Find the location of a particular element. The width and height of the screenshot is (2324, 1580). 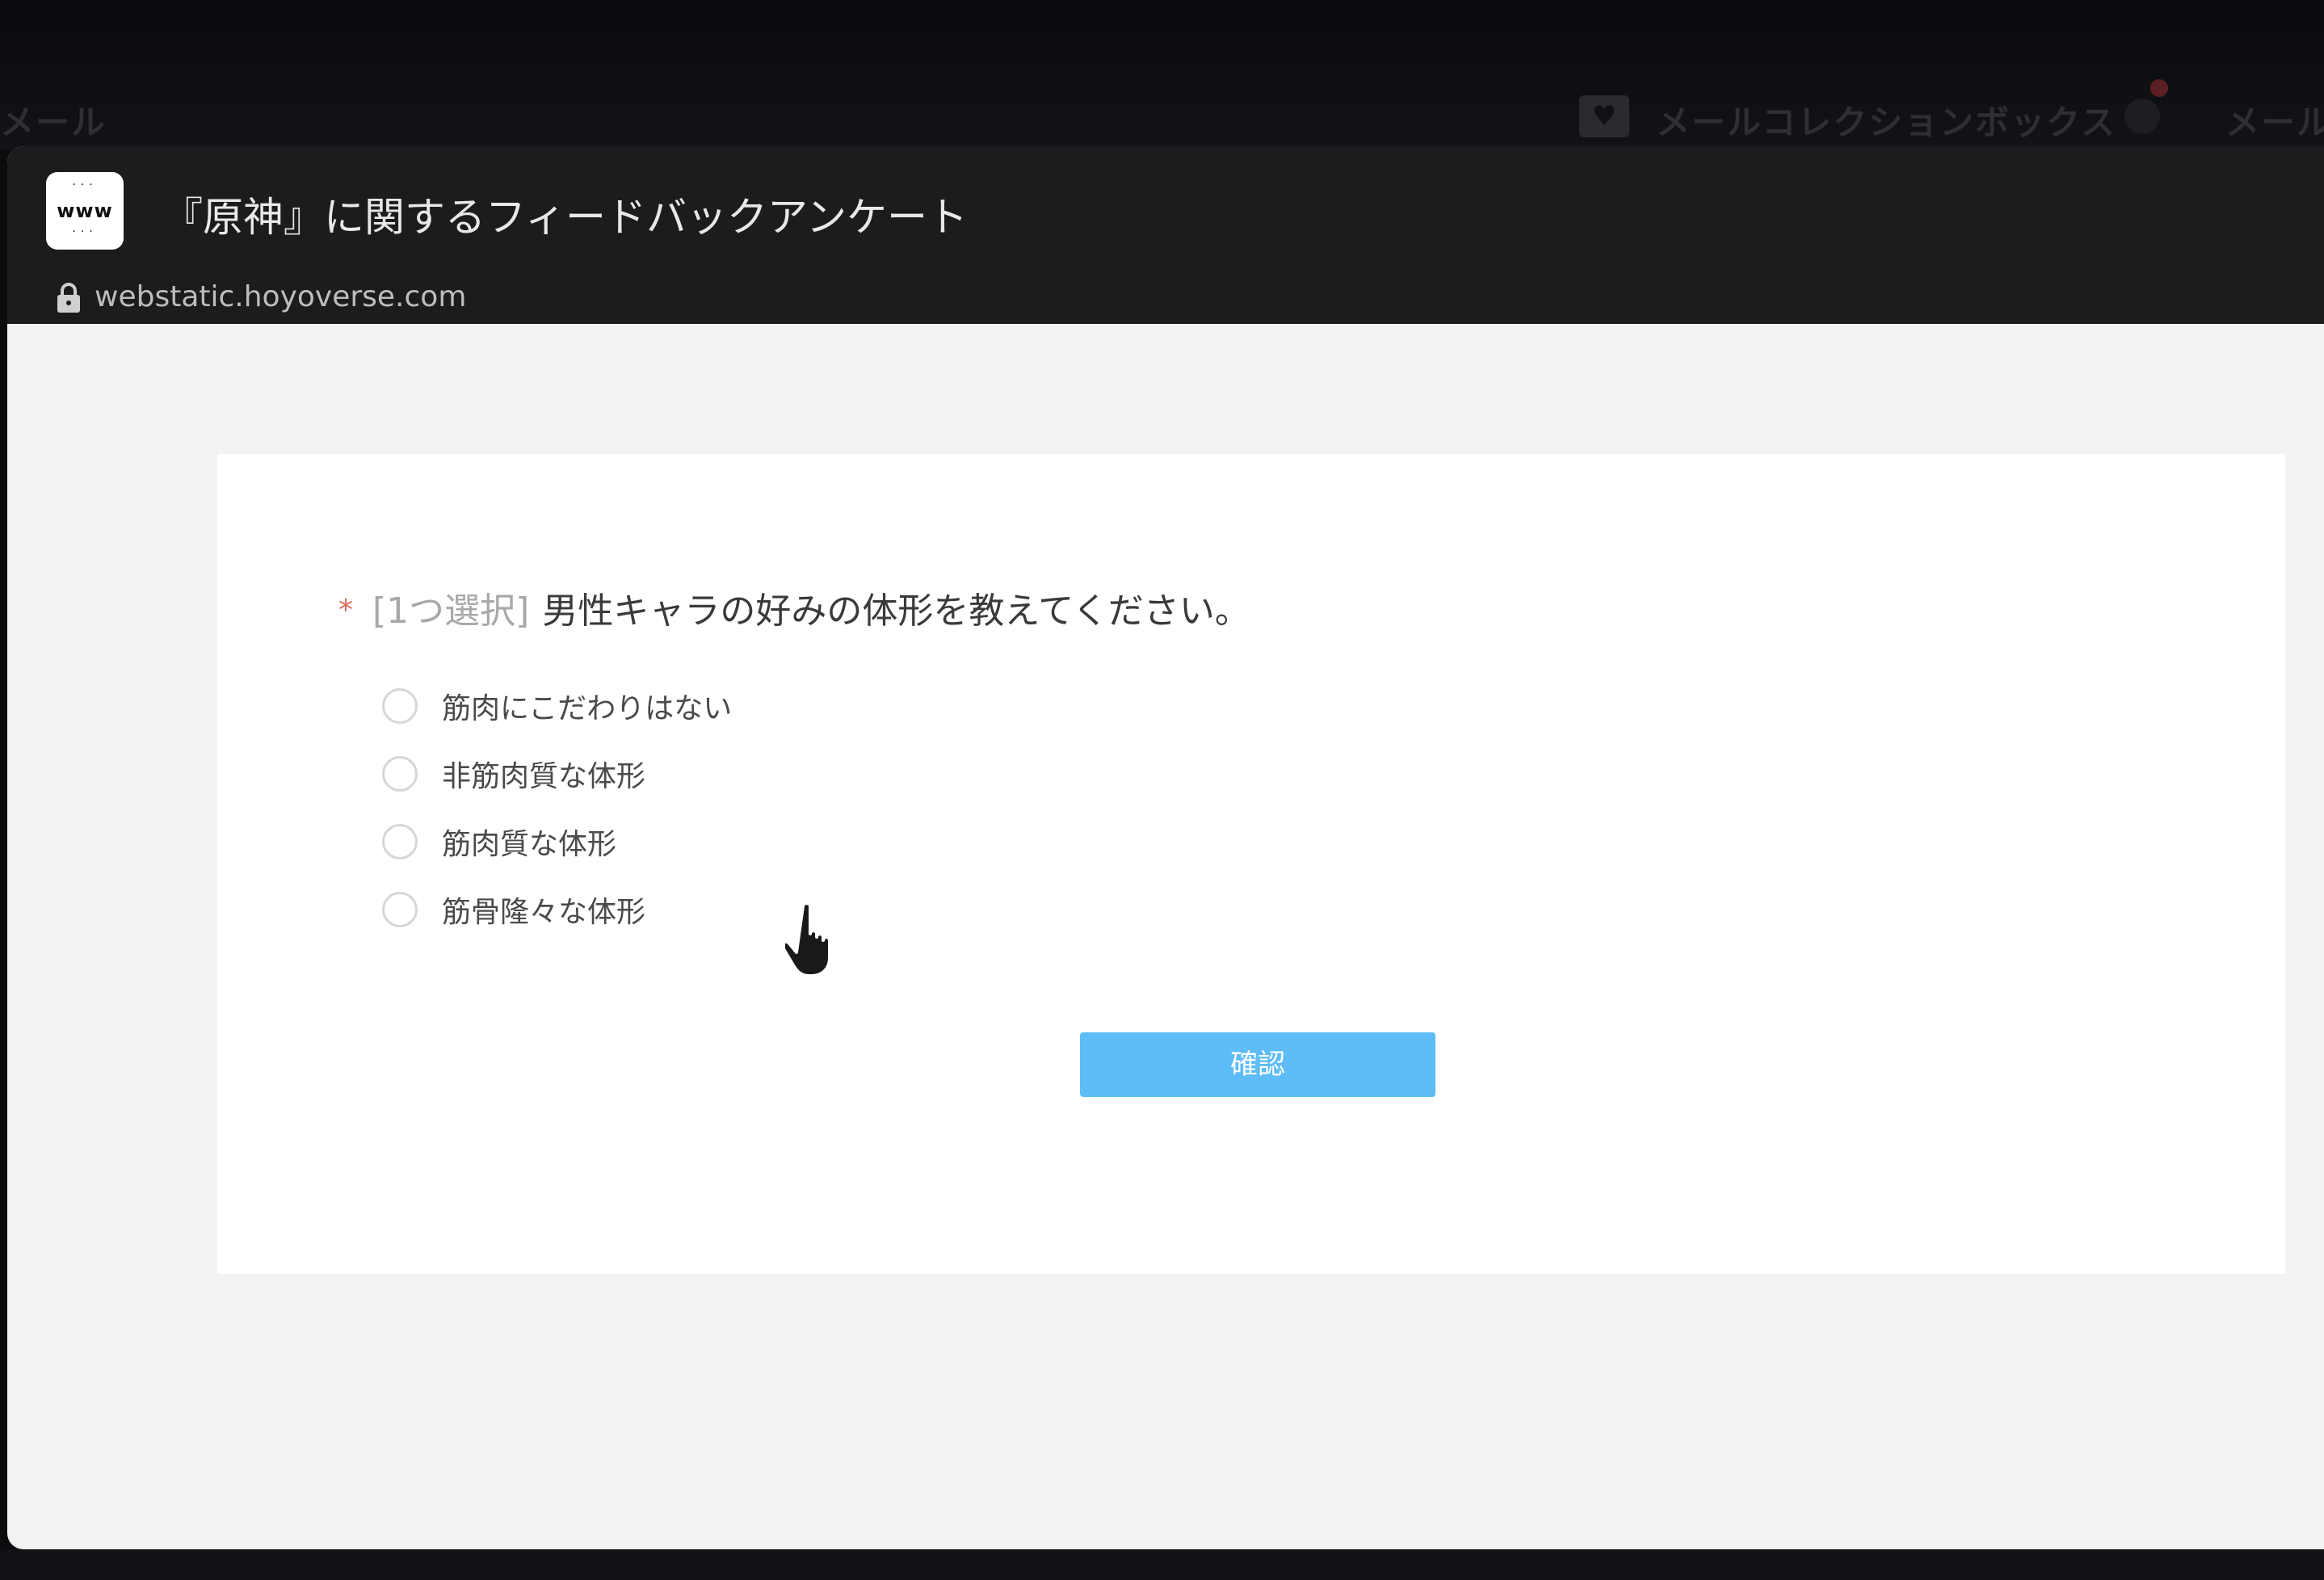

mail-tab-label: メール is located at coordinates (54, 122).